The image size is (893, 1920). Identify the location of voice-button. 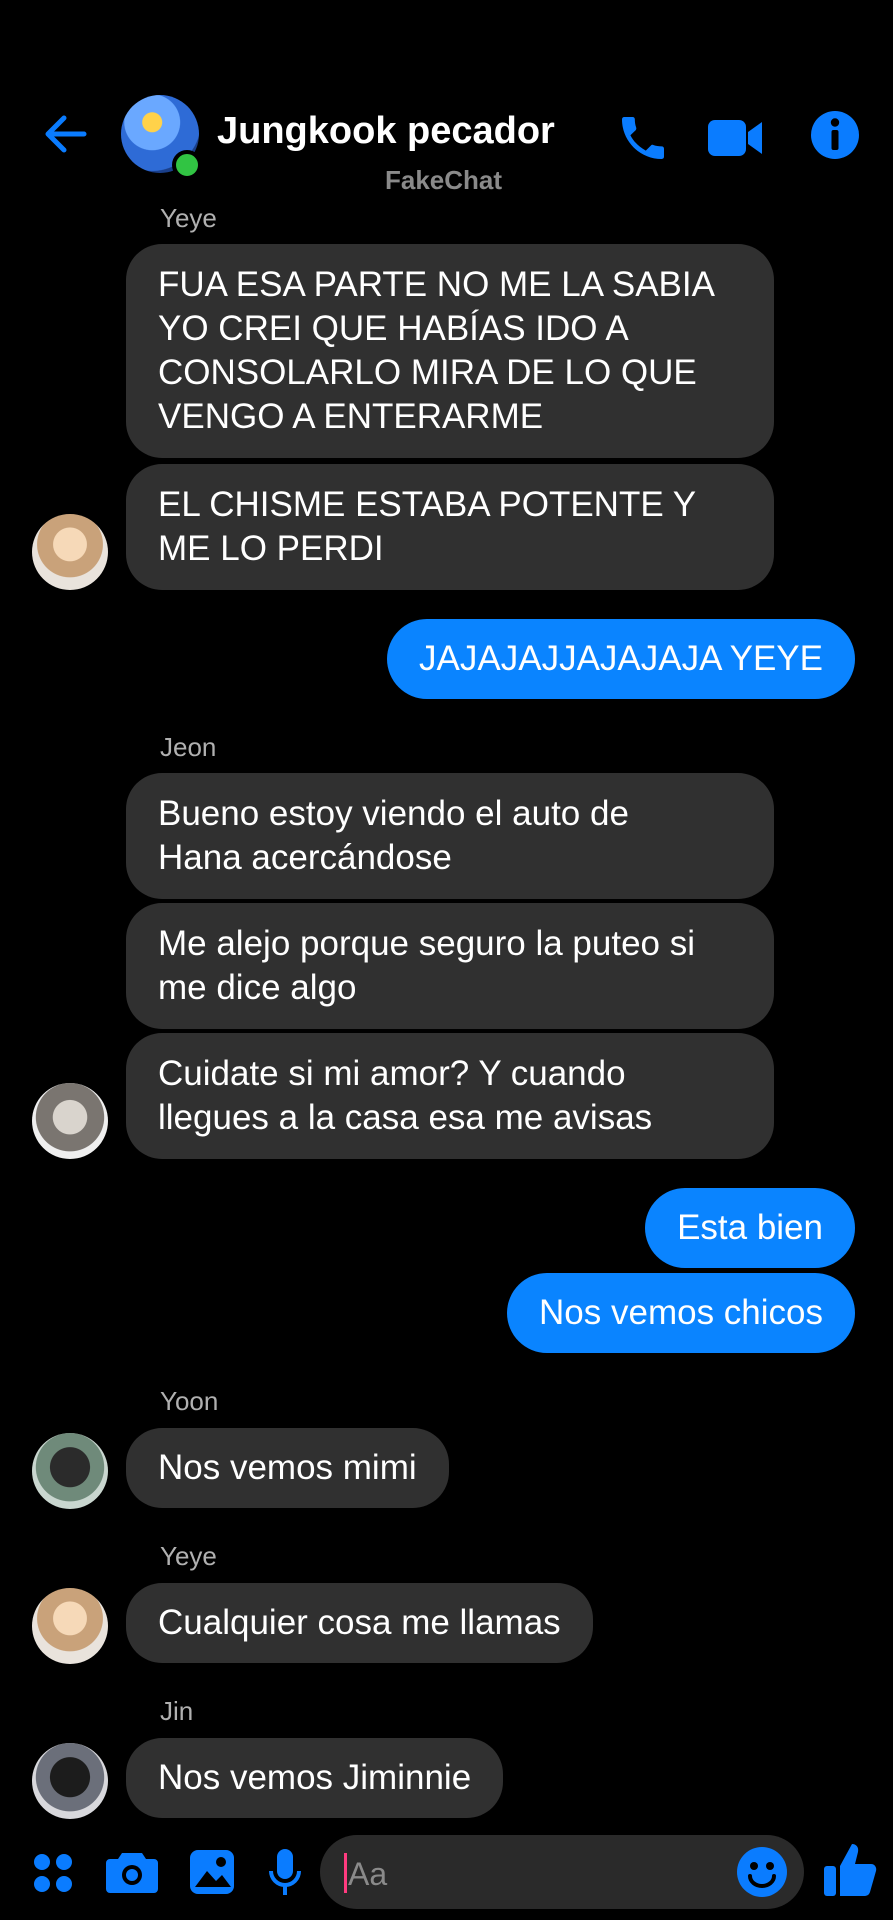
(285, 1873).